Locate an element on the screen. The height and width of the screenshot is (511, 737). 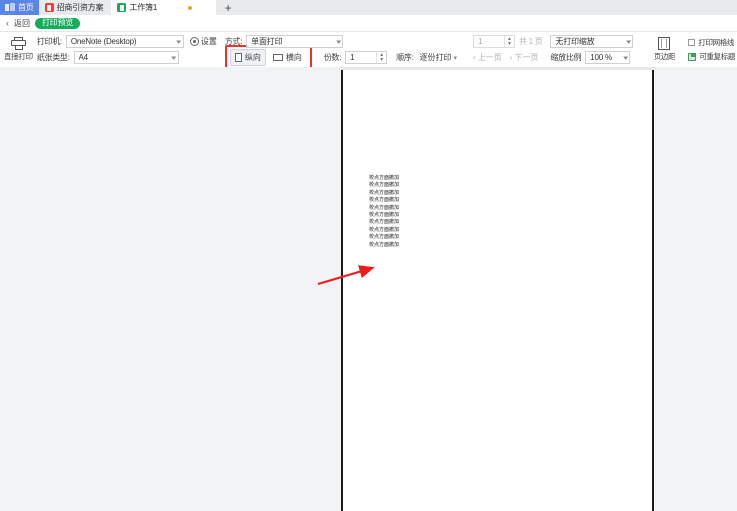
tab-document-2-label: 工作簿1 is located at coordinates (143, 7).